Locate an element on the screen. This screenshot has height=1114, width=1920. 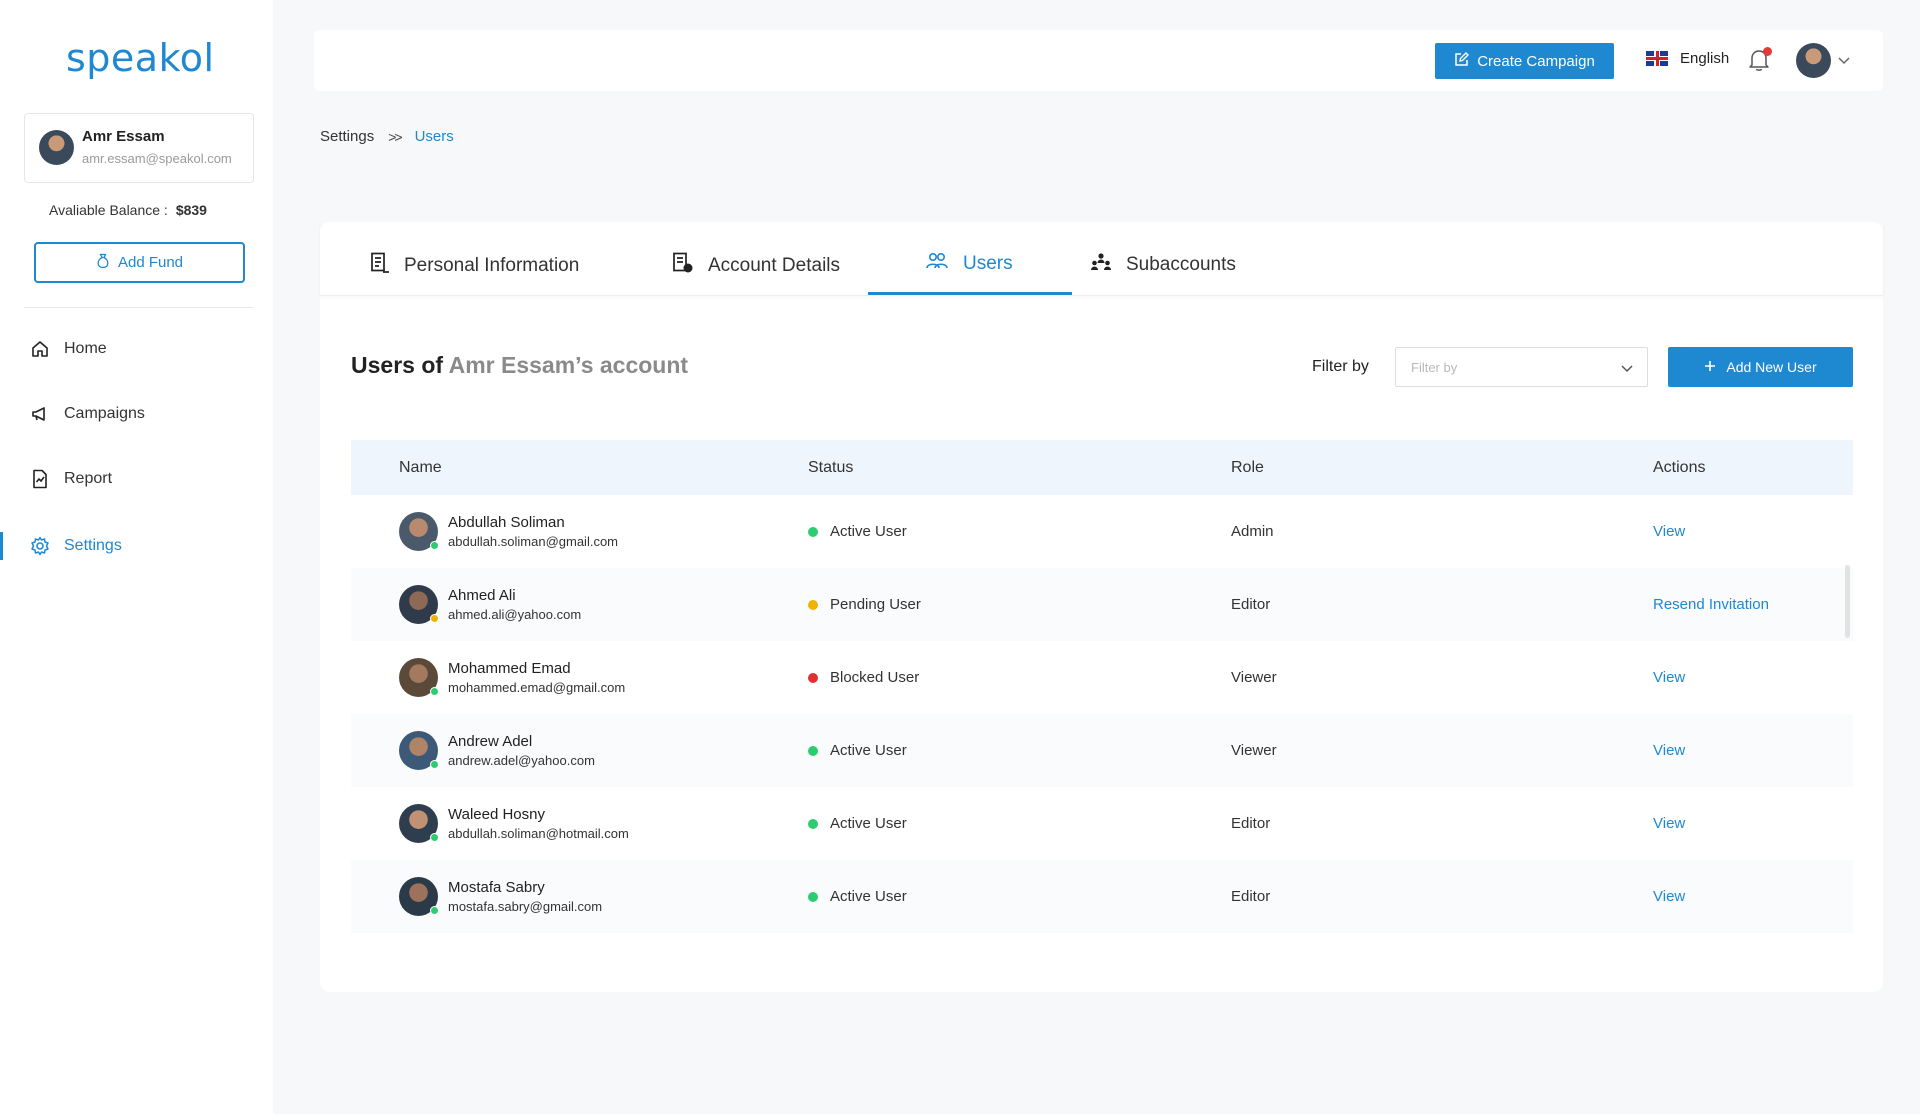
status-cell: Pending User is located at coordinates (864, 604).